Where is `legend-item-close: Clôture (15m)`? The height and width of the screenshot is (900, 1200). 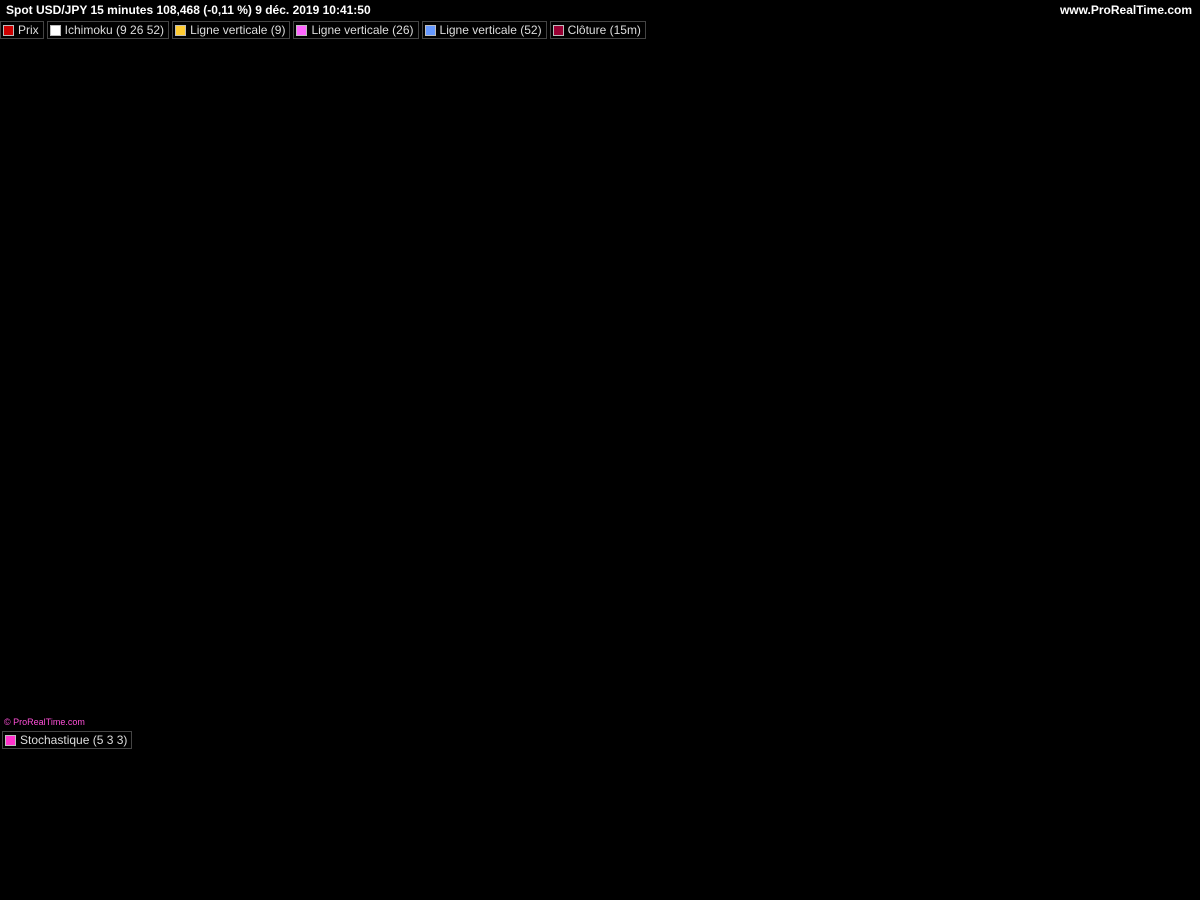
legend-item-close: Clôture (15m) is located at coordinates (597, 30).